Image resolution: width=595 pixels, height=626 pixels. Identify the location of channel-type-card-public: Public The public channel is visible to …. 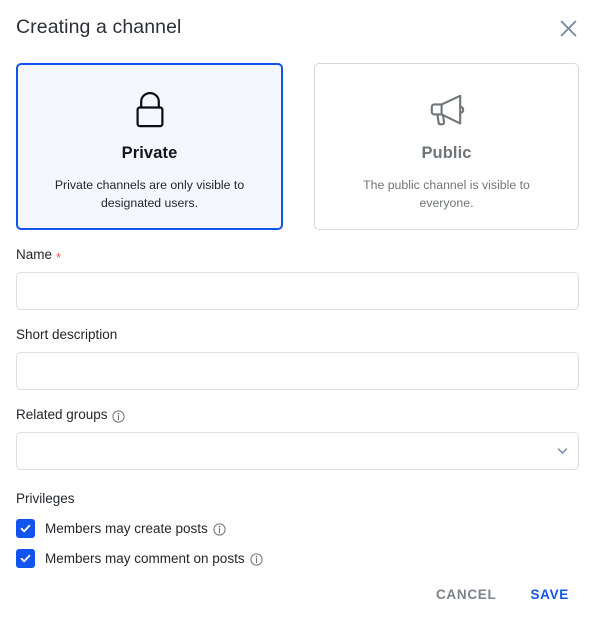
(446, 146).